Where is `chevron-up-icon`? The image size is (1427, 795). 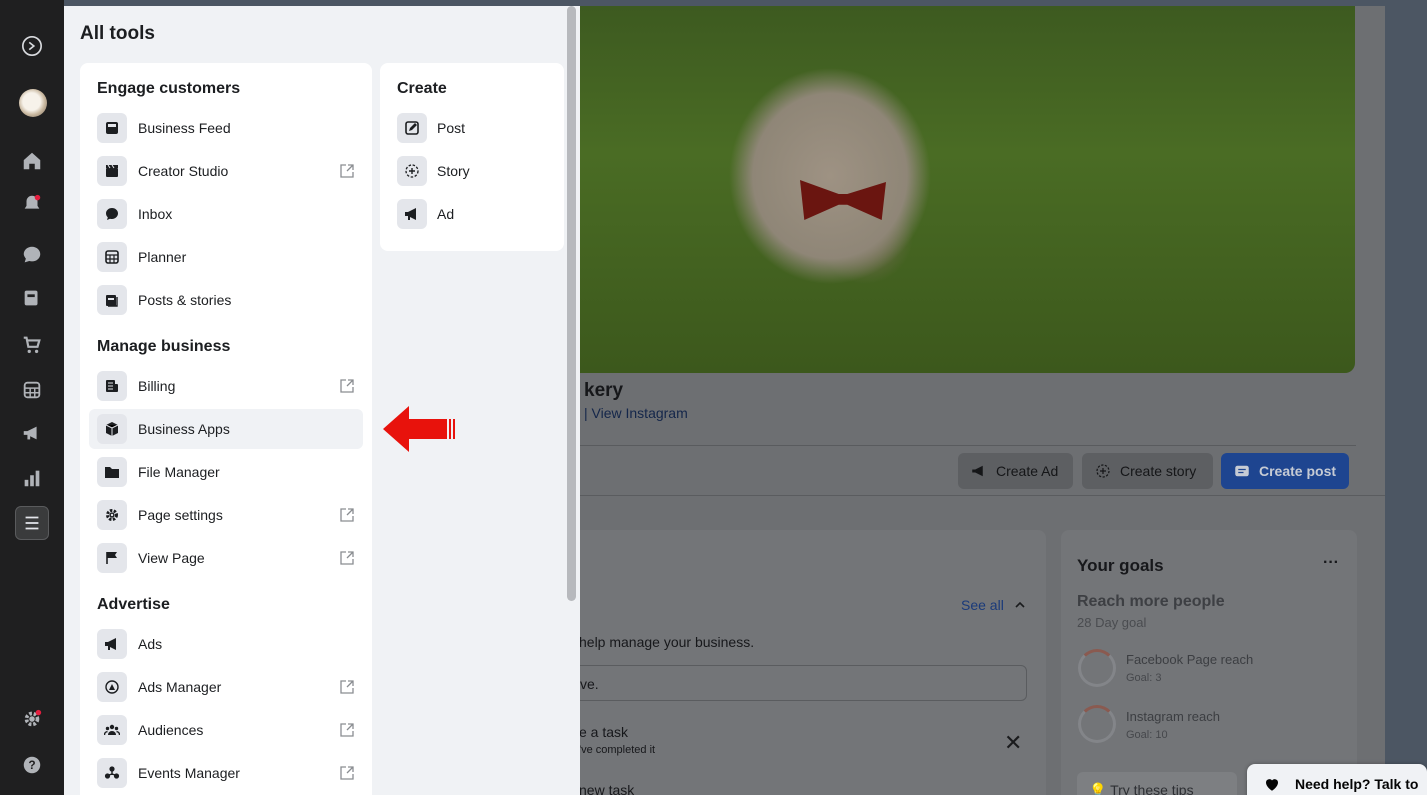 chevron-up-icon is located at coordinates (1020, 604).